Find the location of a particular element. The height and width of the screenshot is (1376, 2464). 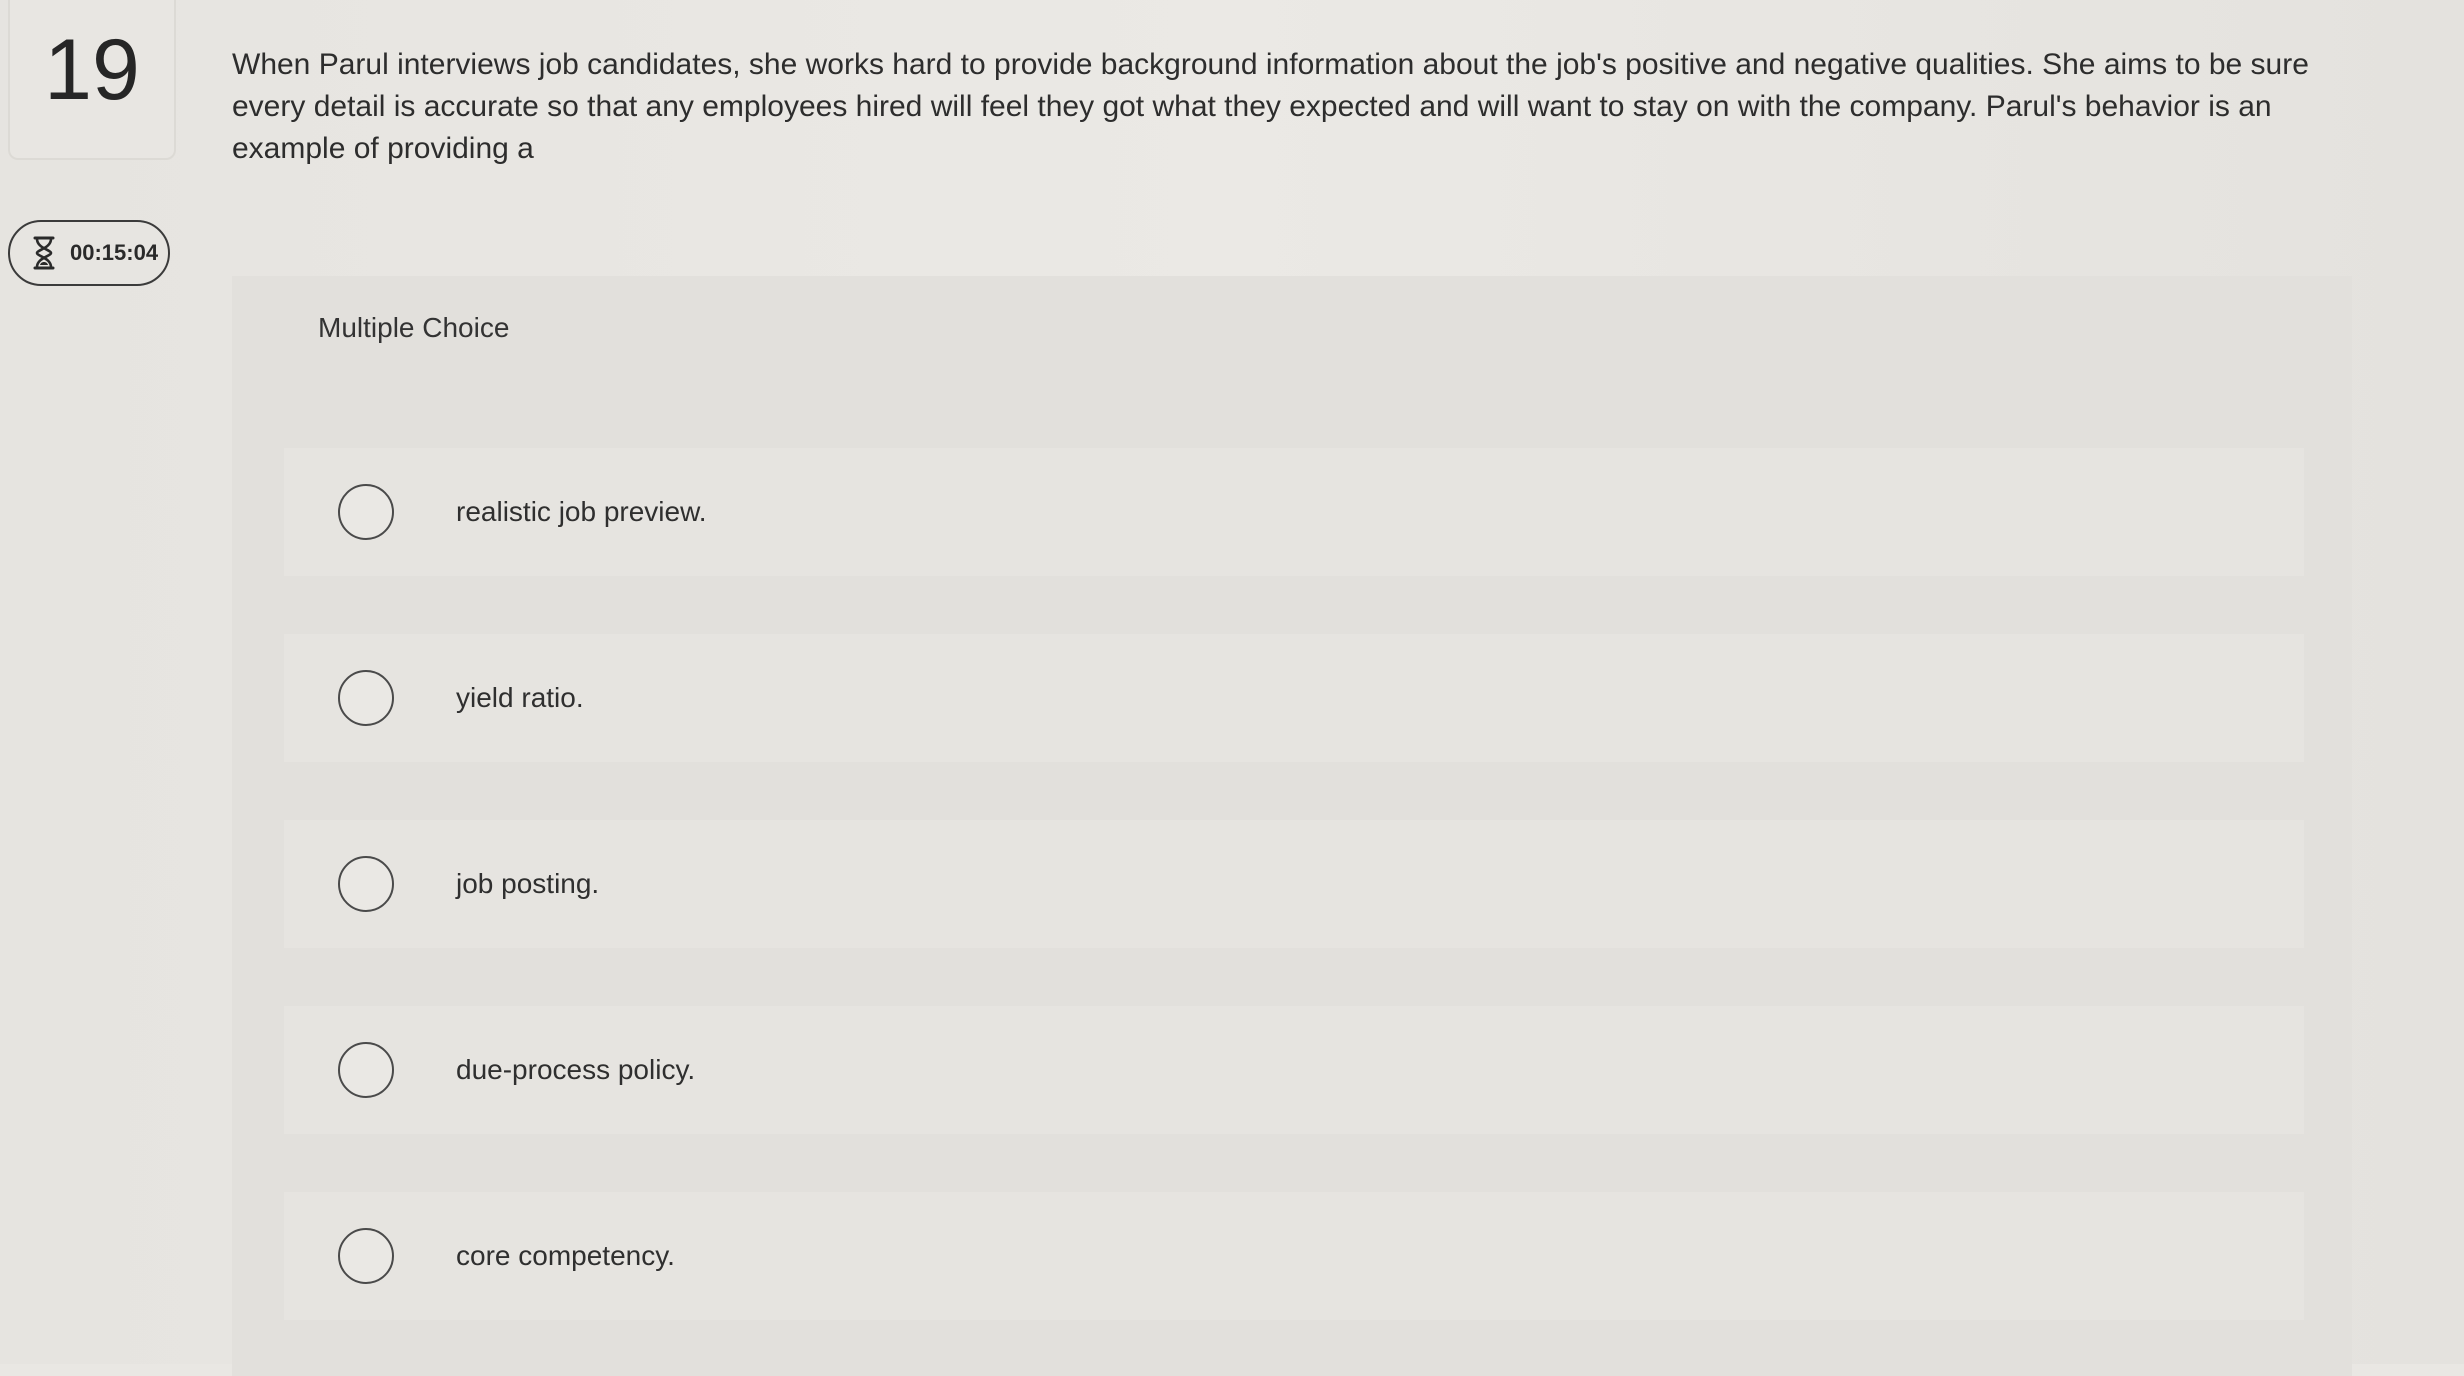

answer-option-label: realistic job preview. is located at coordinates (581, 511).